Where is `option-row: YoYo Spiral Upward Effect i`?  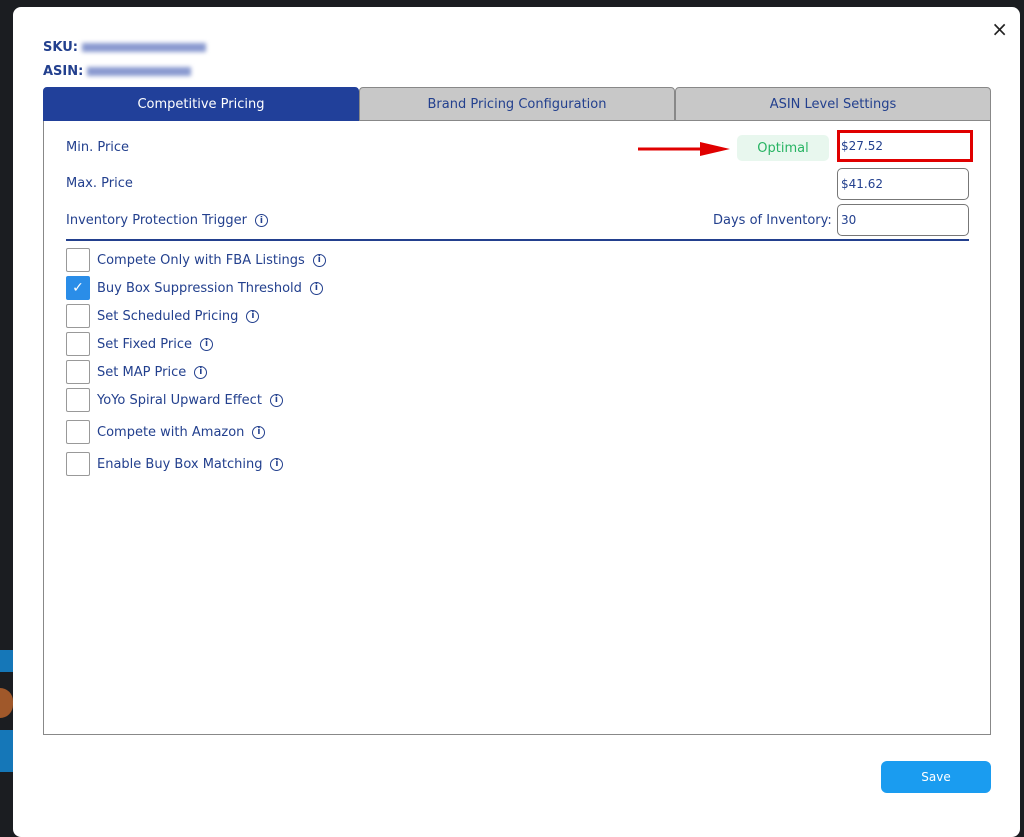 option-row: YoYo Spiral Upward Effect i is located at coordinates (174, 400).